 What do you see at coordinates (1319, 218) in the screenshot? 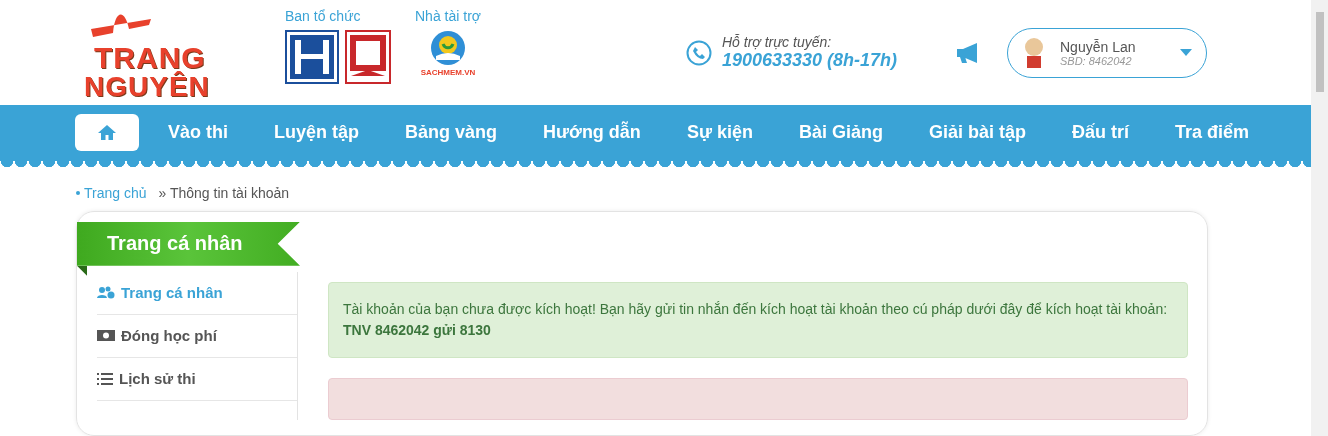
I see `scrollbar` at bounding box center [1319, 218].